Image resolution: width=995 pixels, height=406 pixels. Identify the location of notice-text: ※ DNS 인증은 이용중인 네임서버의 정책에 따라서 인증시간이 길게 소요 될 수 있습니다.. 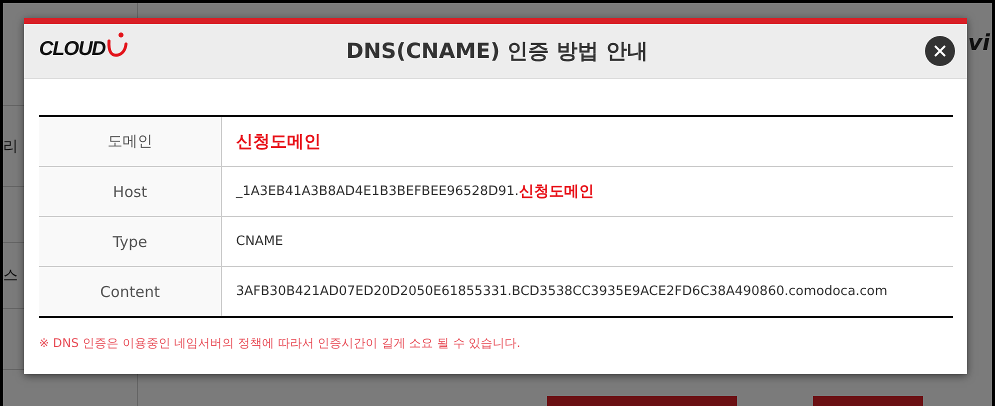
(280, 343).